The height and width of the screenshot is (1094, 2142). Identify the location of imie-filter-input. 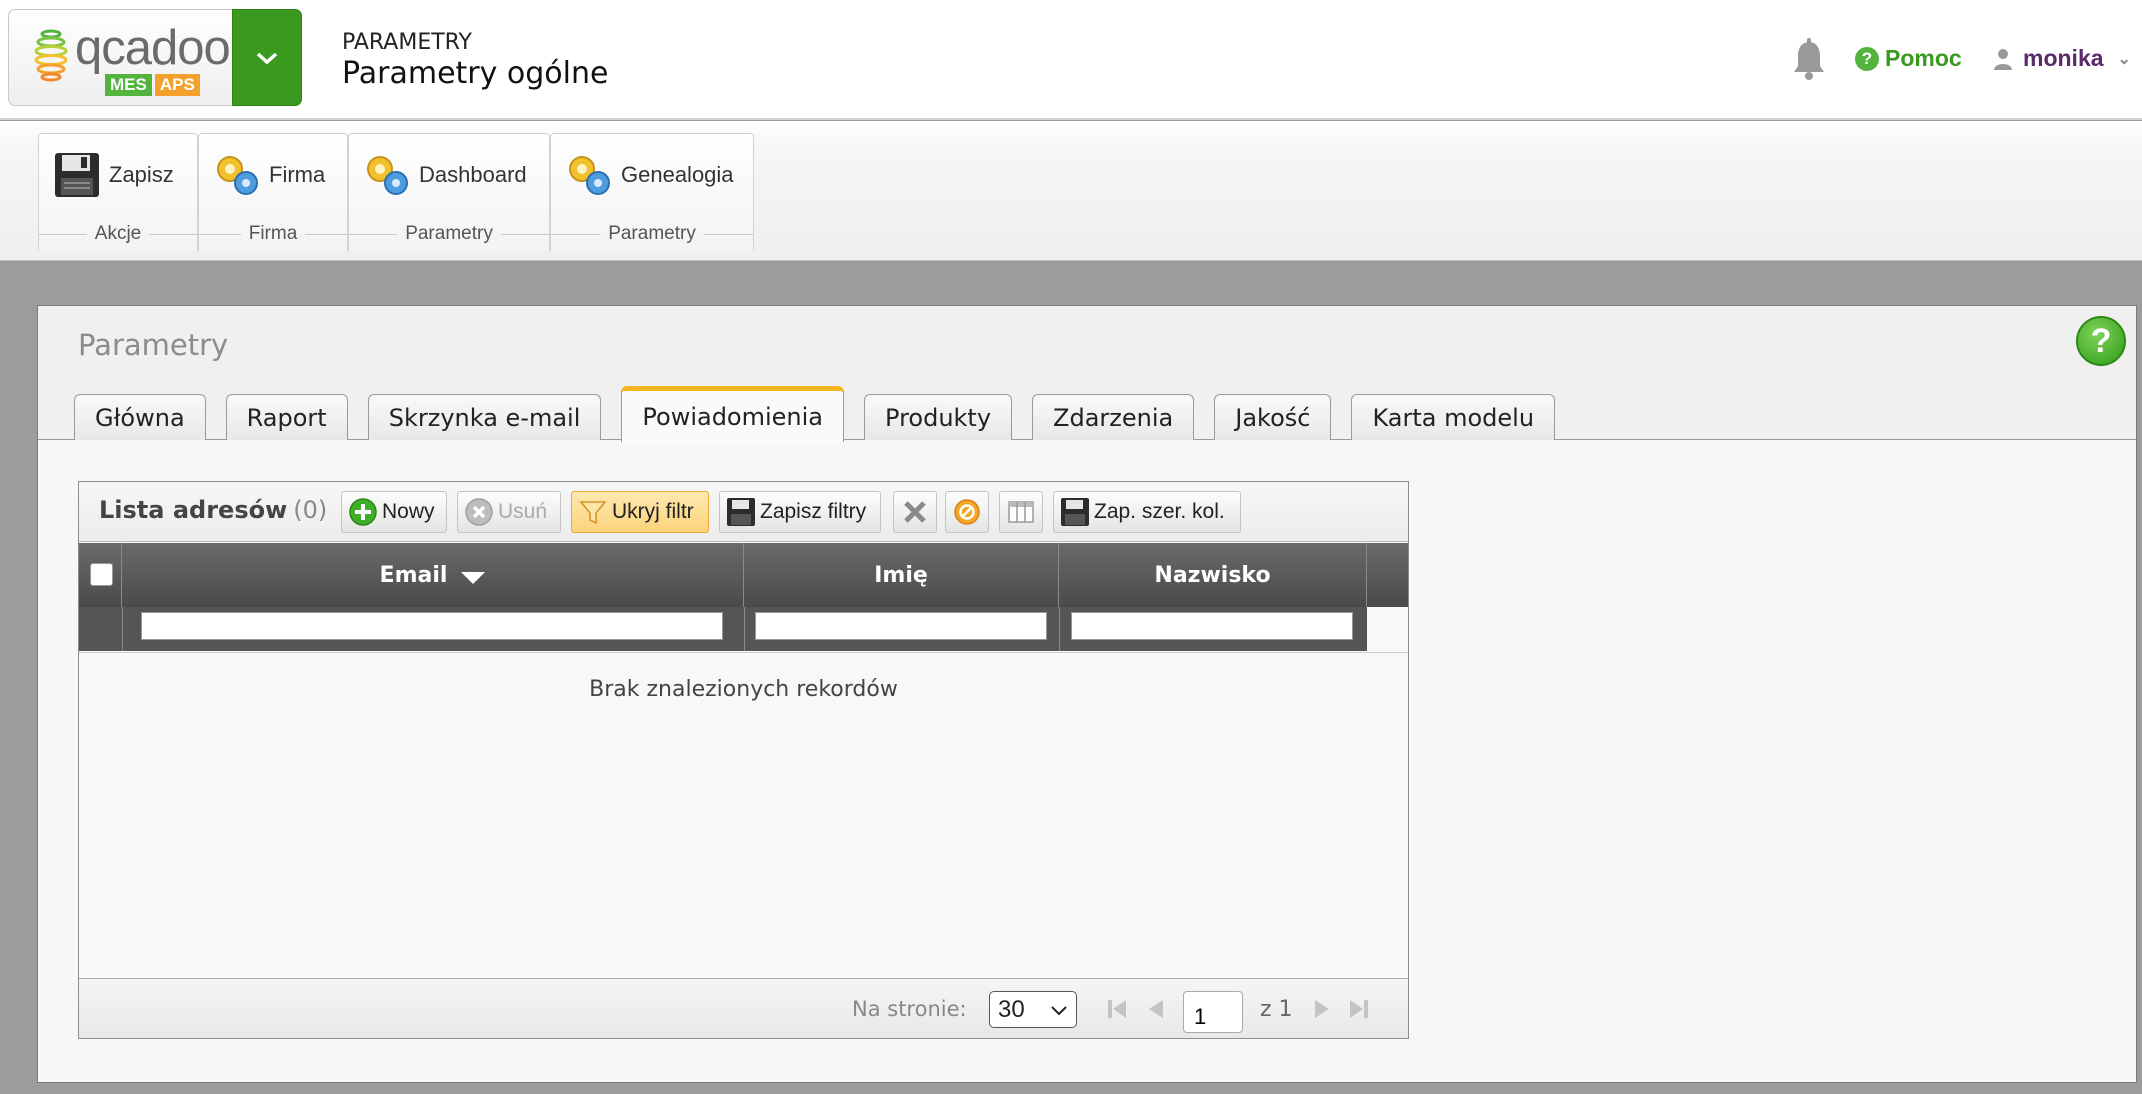
(901, 626).